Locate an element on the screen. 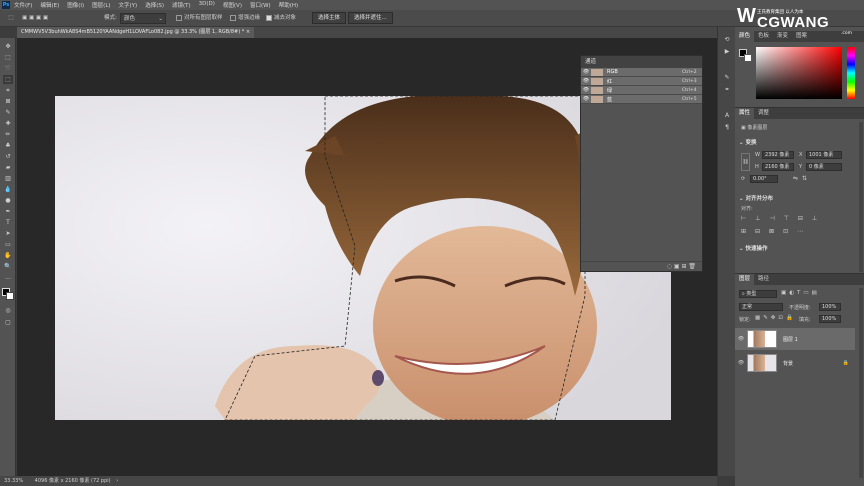  align-section: ⌄ 对齐并分布 is located at coordinates (756, 198).